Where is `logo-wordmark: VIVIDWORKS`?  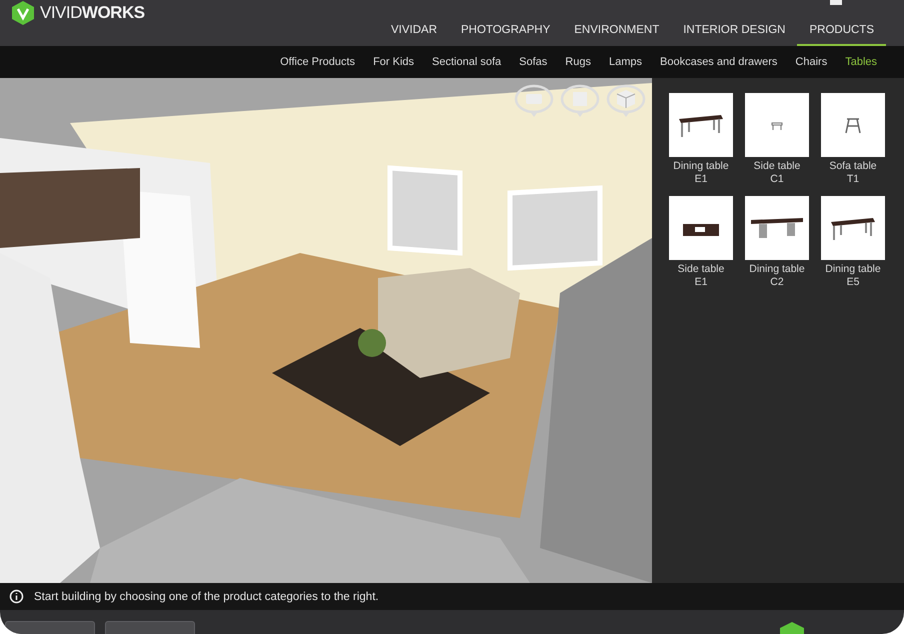
logo-wordmark: VIVIDWORKS is located at coordinates (92, 13).